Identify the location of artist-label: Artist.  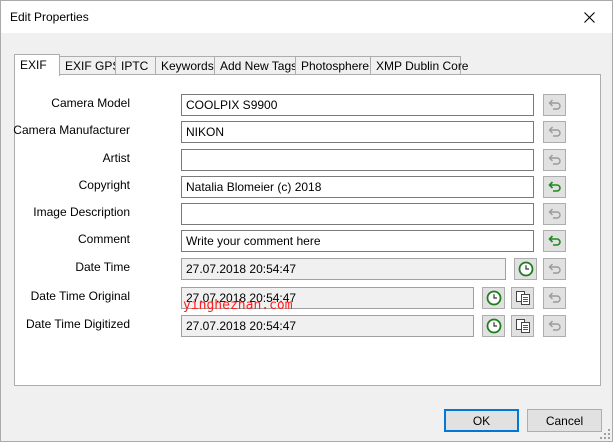
(116, 158).